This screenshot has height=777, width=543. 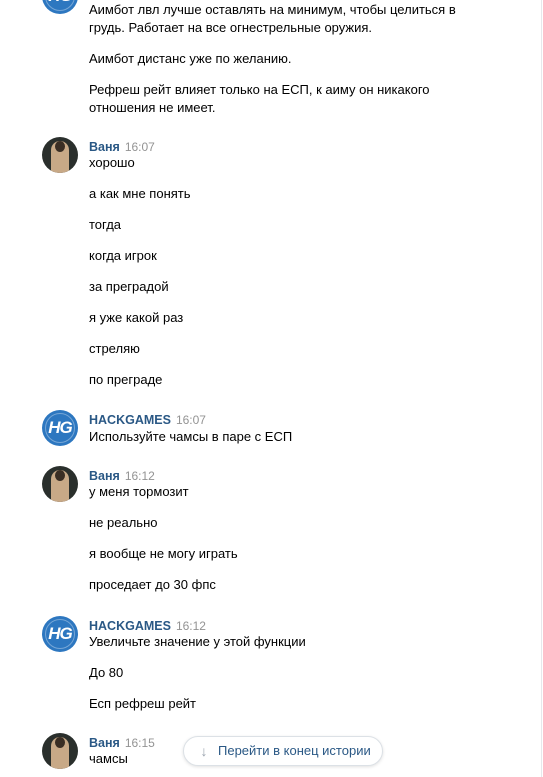 I want to click on message-text: не реально, so click(x=123, y=522).